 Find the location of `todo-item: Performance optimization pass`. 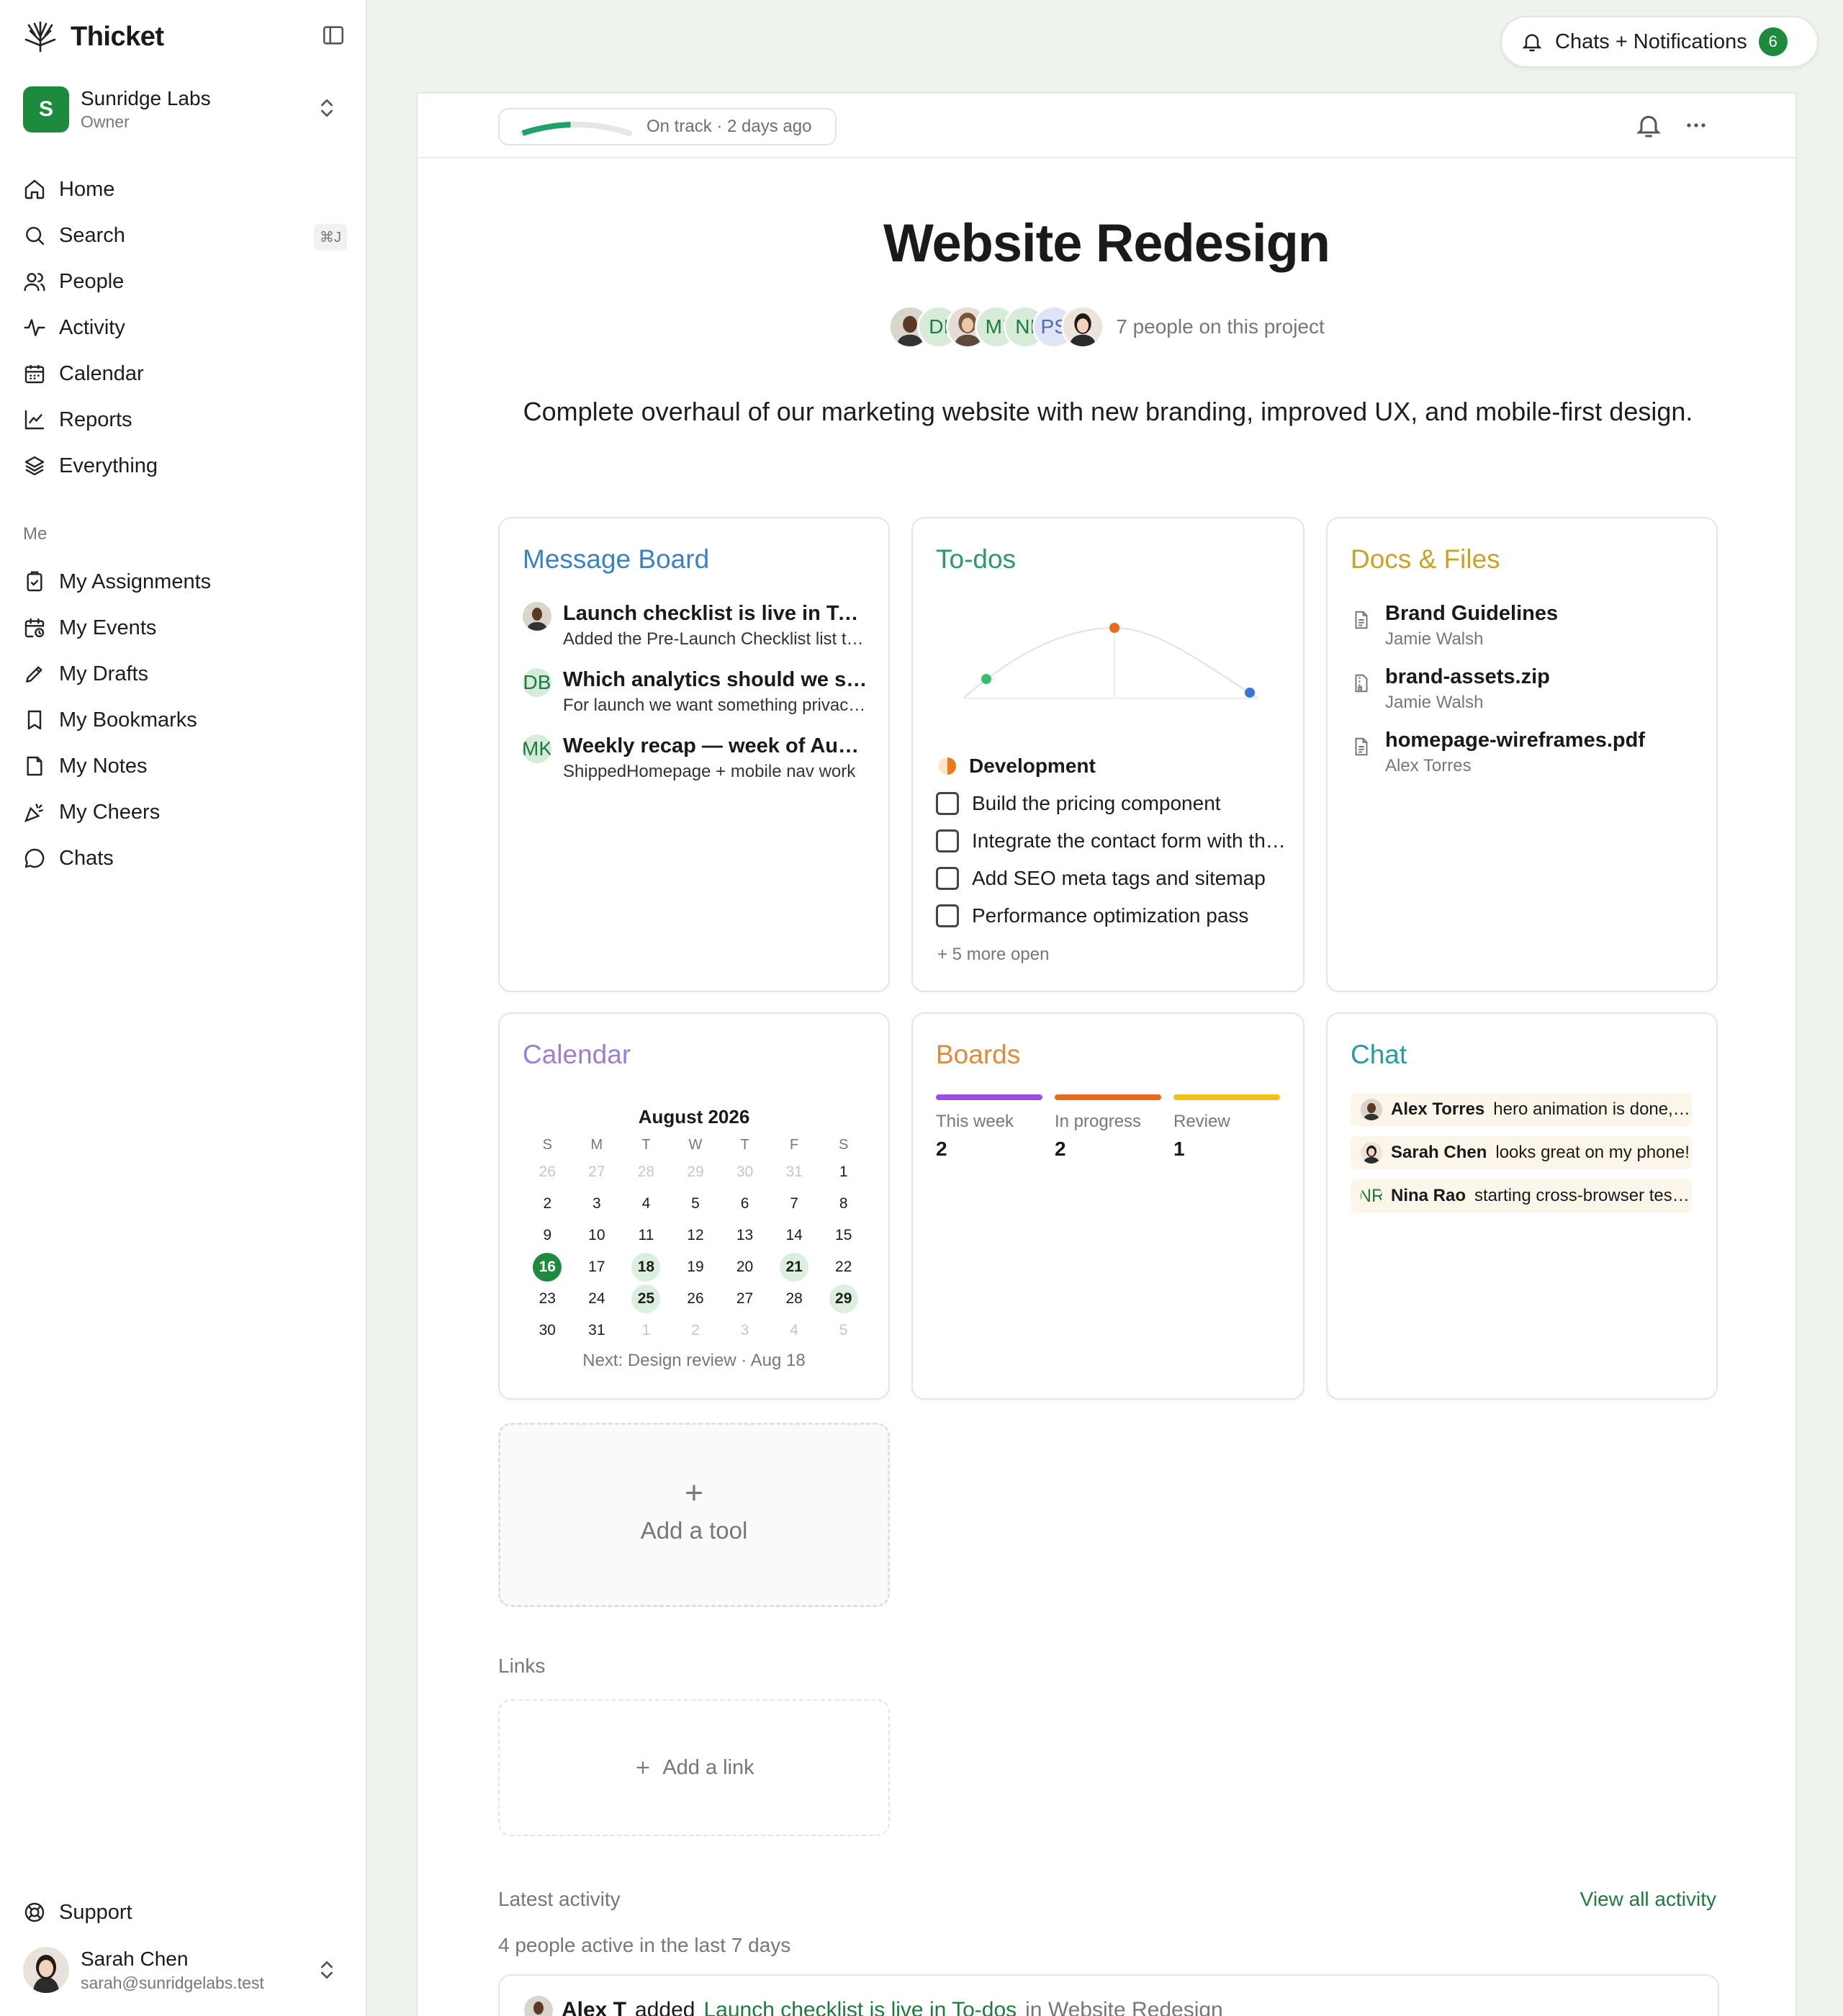

todo-item: Performance optimization pass is located at coordinates (1116, 915).